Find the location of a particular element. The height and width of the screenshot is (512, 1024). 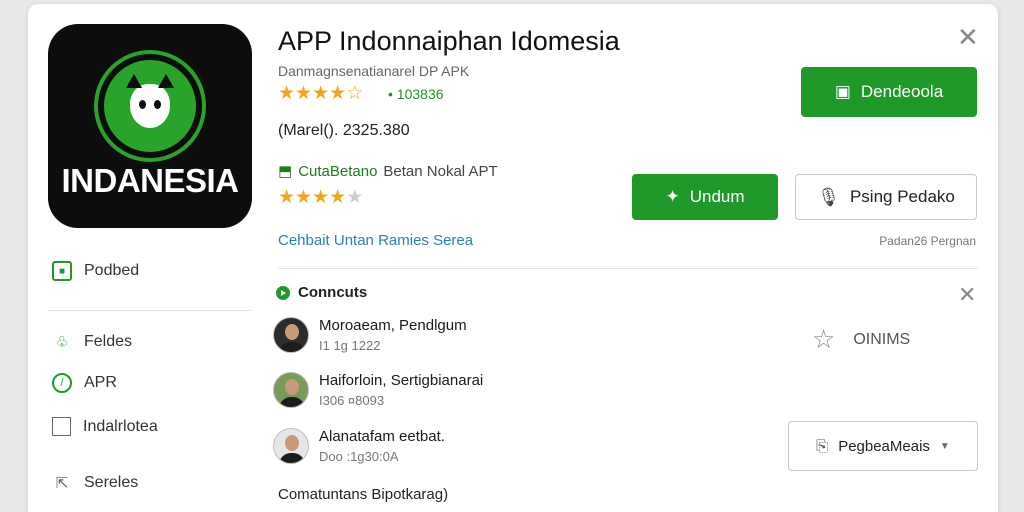

comments-footer: Comatuntans Bipotkarag) is located at coordinates (363, 494).